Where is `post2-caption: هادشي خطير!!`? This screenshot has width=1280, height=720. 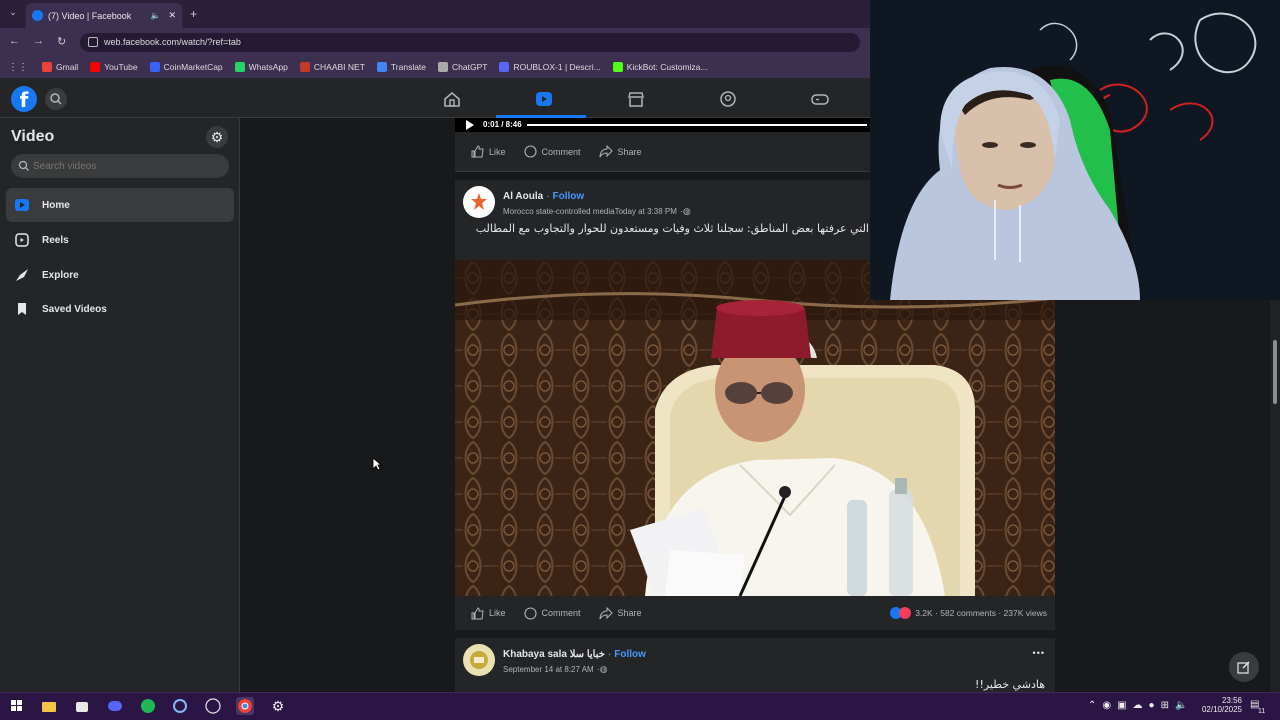 post2-caption: هادشي خطير!! is located at coordinates (1010, 684).